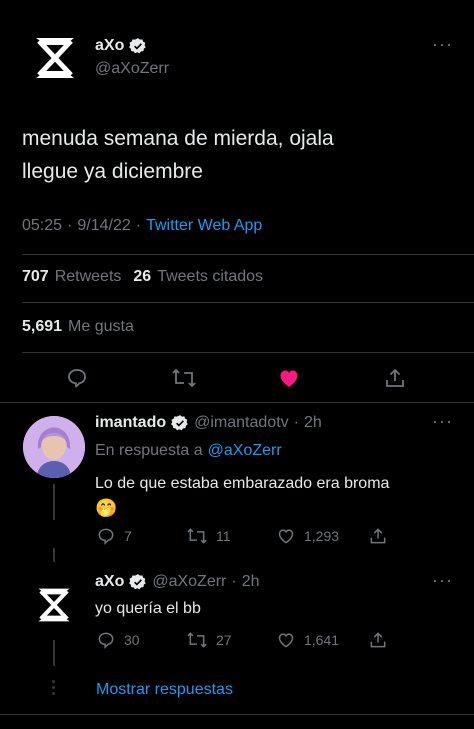  Describe the element at coordinates (208, 536) in the screenshot. I see `retweet-action: 11` at that location.